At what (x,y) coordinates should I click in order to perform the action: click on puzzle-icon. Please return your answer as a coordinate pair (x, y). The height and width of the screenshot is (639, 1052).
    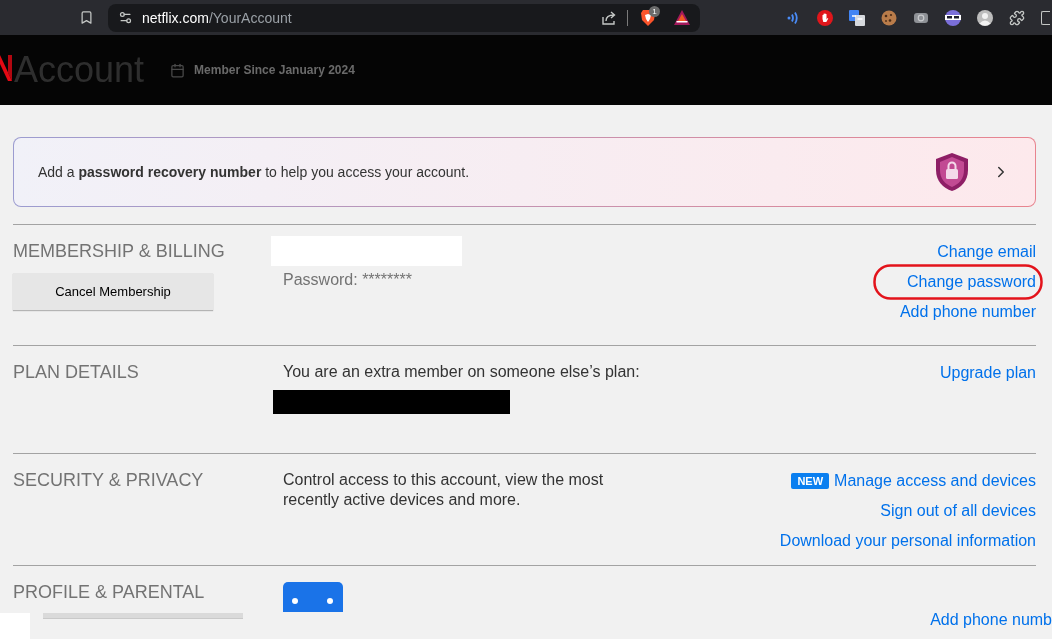
    Looking at the image, I should click on (1017, 17).